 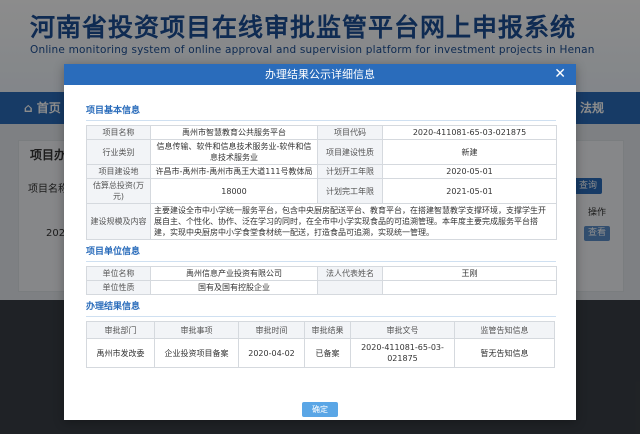 I want to click on field-label: 单位名称, so click(x=118, y=273).